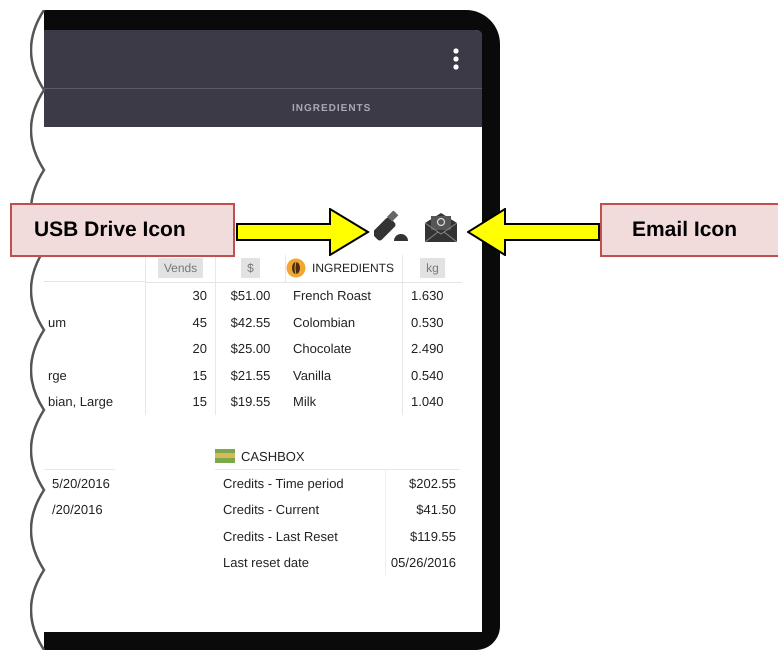  What do you see at coordinates (456, 59) in the screenshot?
I see `more-menu-icon` at bounding box center [456, 59].